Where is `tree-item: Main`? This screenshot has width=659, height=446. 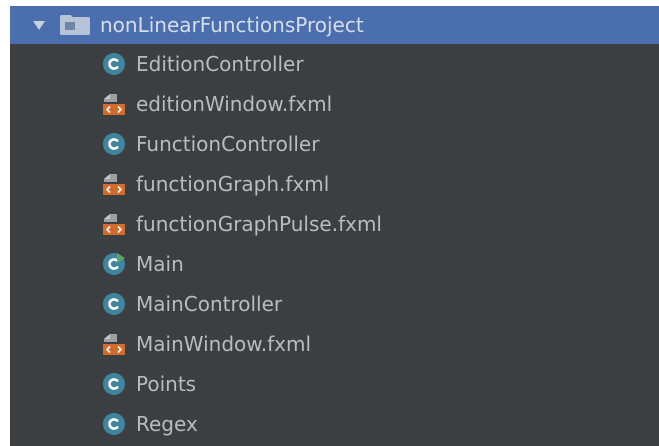
tree-item: Main is located at coordinates (334, 264).